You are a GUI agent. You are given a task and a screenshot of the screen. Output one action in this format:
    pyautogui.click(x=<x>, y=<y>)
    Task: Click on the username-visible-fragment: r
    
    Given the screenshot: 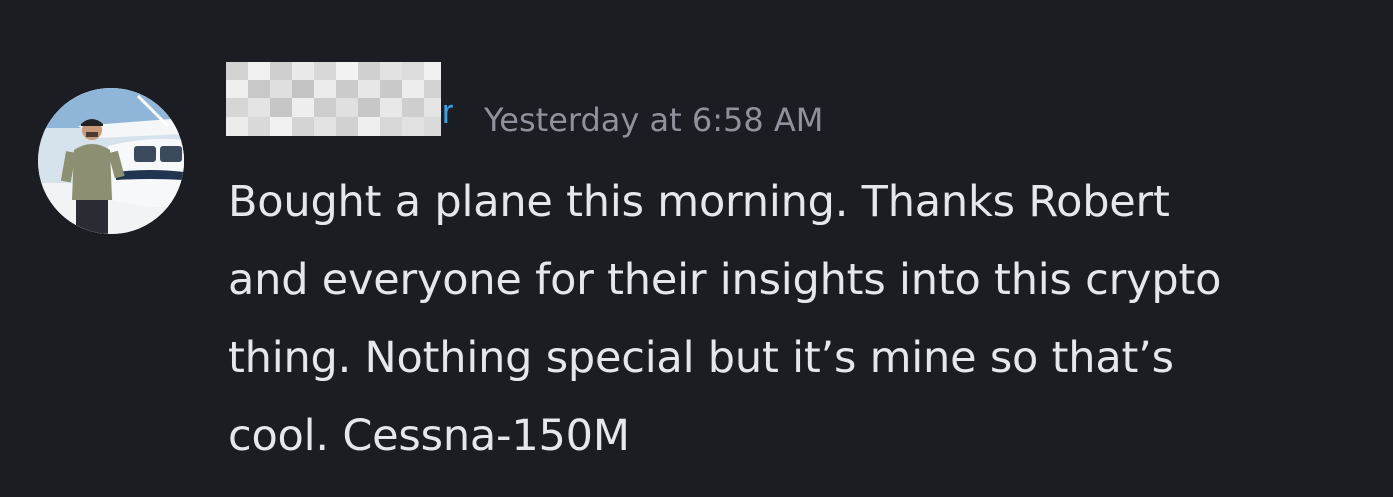 What is the action you would take?
    pyautogui.click(x=447, y=112)
    